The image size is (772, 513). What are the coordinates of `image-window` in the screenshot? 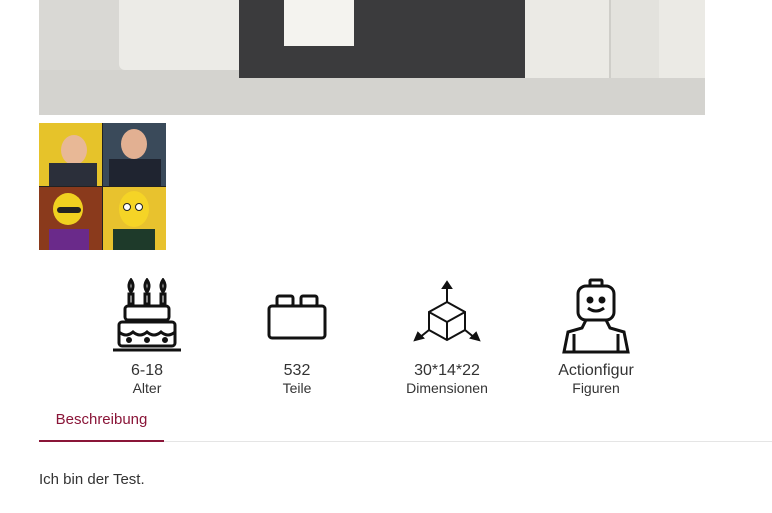 It's located at (319, 23).